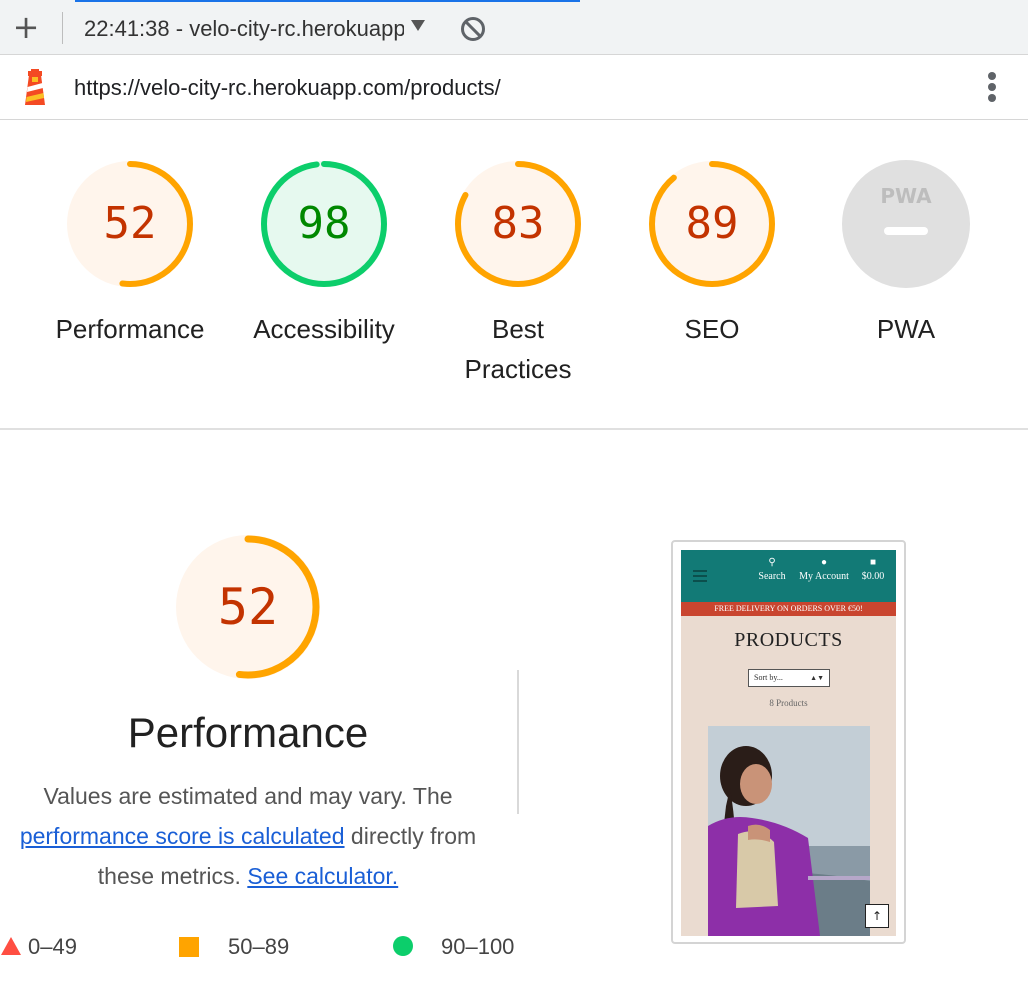  What do you see at coordinates (514, 429) in the screenshot?
I see `section-divider` at bounding box center [514, 429].